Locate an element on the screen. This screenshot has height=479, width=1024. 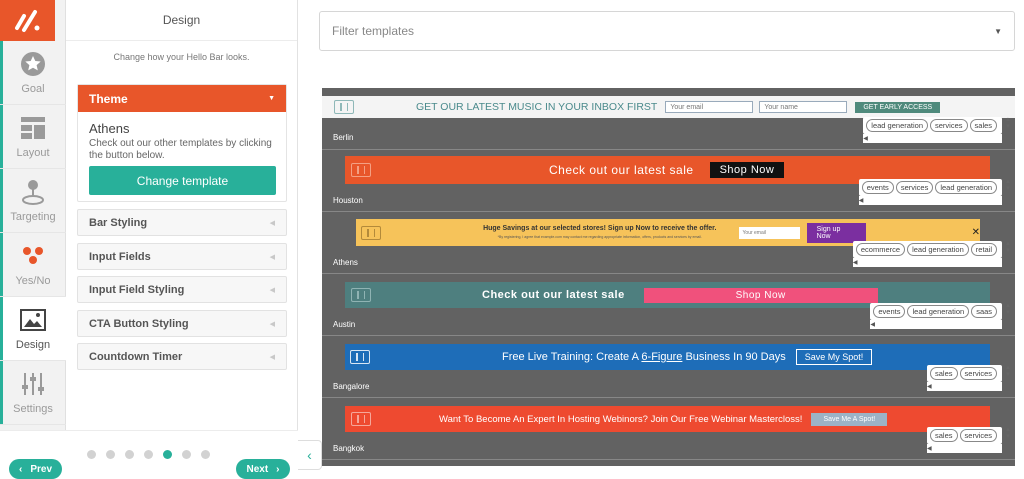
tag-list: ecommerce lead generation retail ◀ ▲ ▼ is located at coordinates (931, 254).